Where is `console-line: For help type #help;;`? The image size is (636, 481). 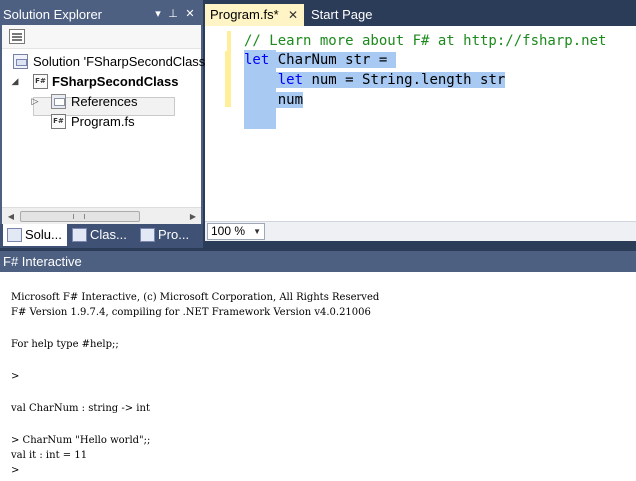
console-line: For help type #help;; is located at coordinates (65, 344).